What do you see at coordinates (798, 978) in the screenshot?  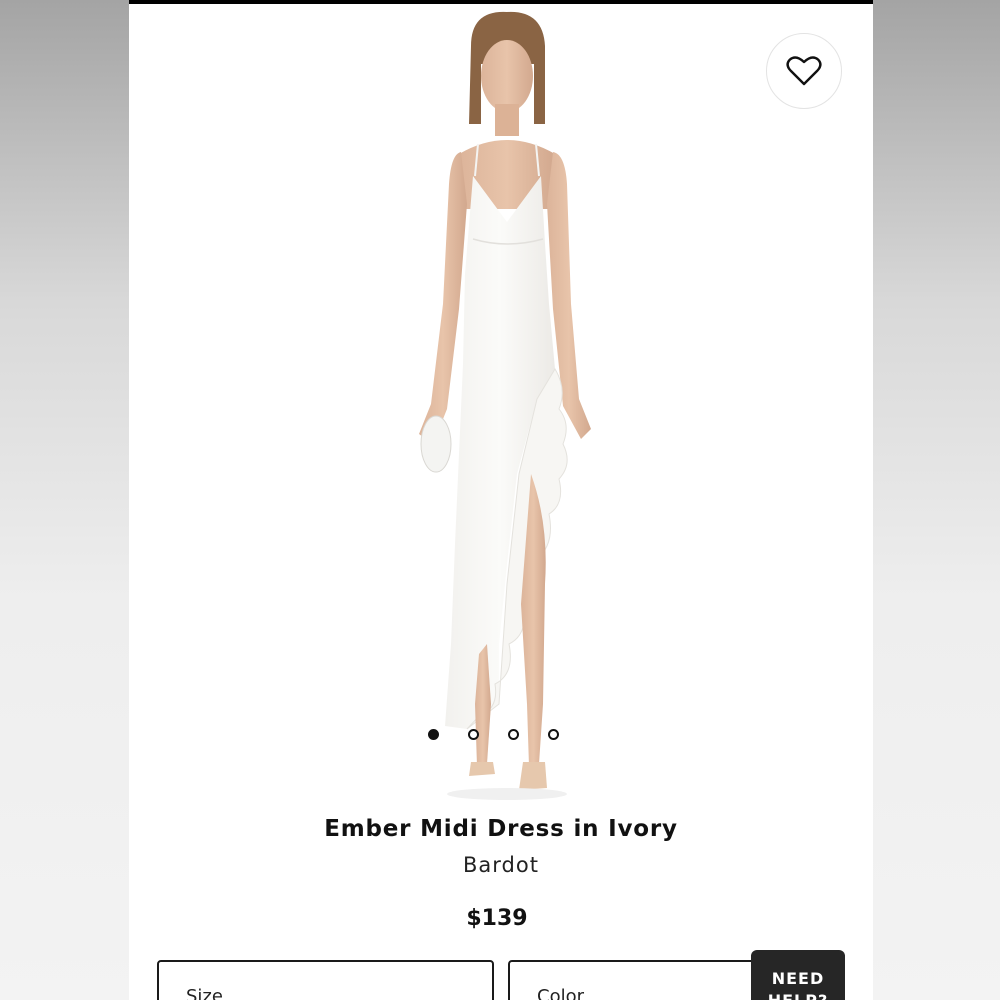 I see `need-help-line1: NEED` at bounding box center [798, 978].